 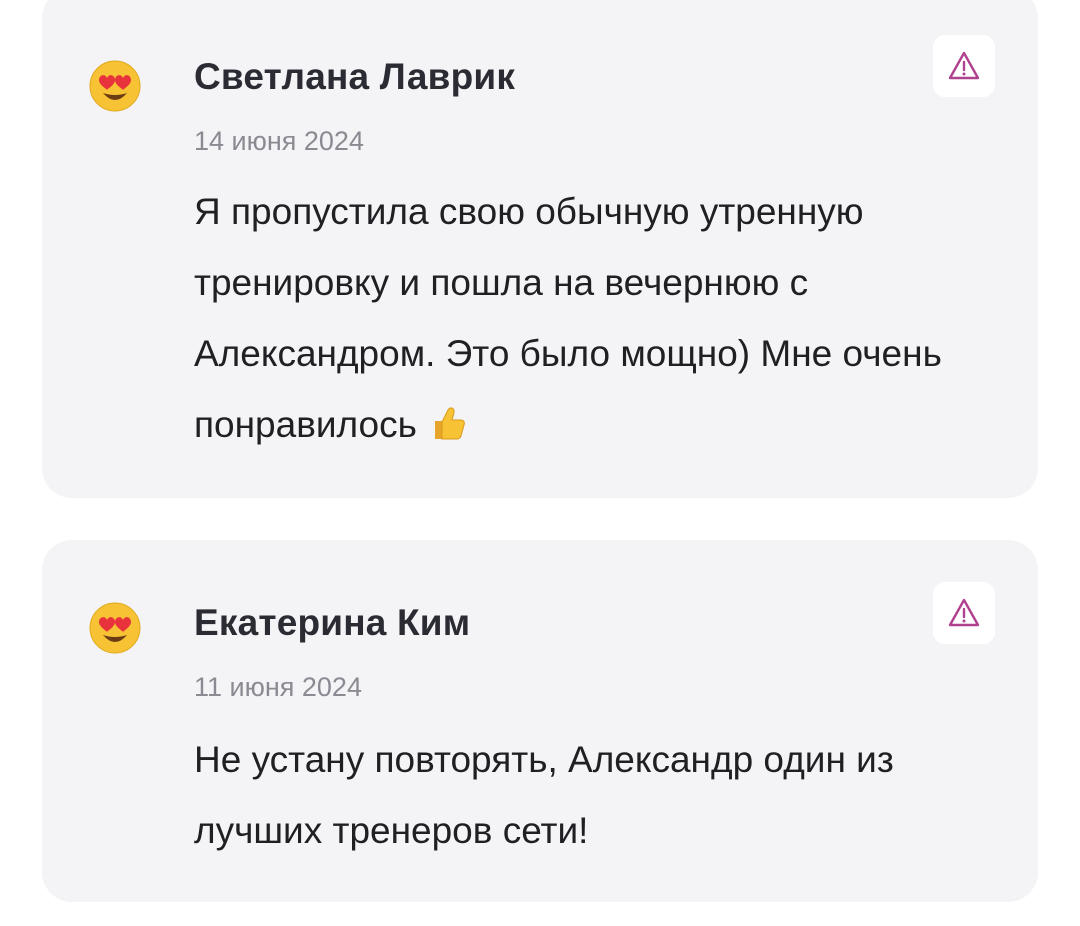 I want to click on review-date: 14 июня 2024, so click(x=279, y=141).